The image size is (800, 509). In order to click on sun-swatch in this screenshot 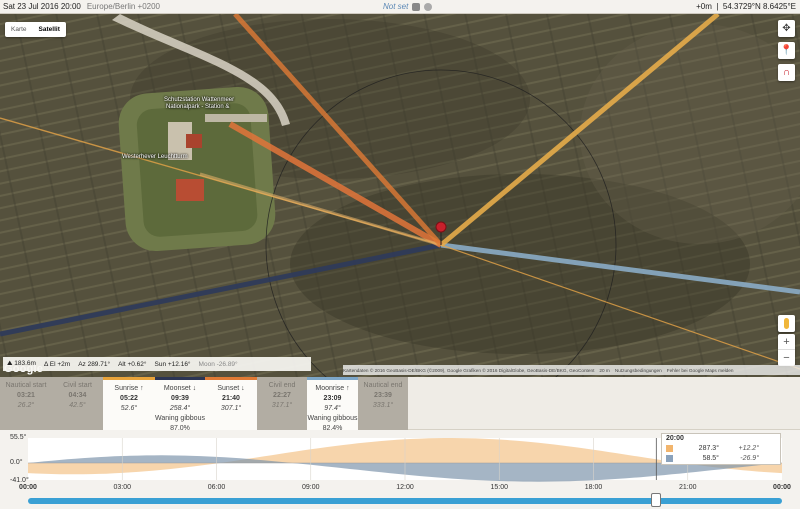, I will do `click(669, 448)`.